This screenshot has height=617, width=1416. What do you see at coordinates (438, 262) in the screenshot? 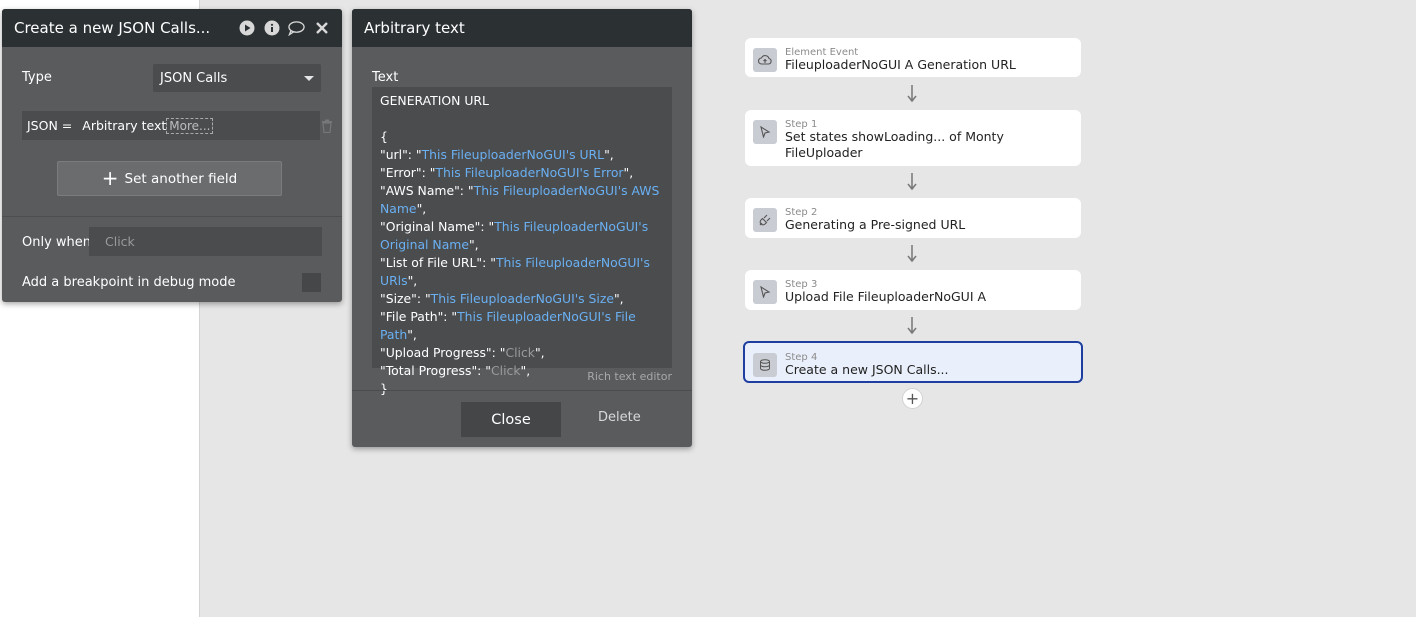
I see `static-text: "List of File URL": "` at bounding box center [438, 262].